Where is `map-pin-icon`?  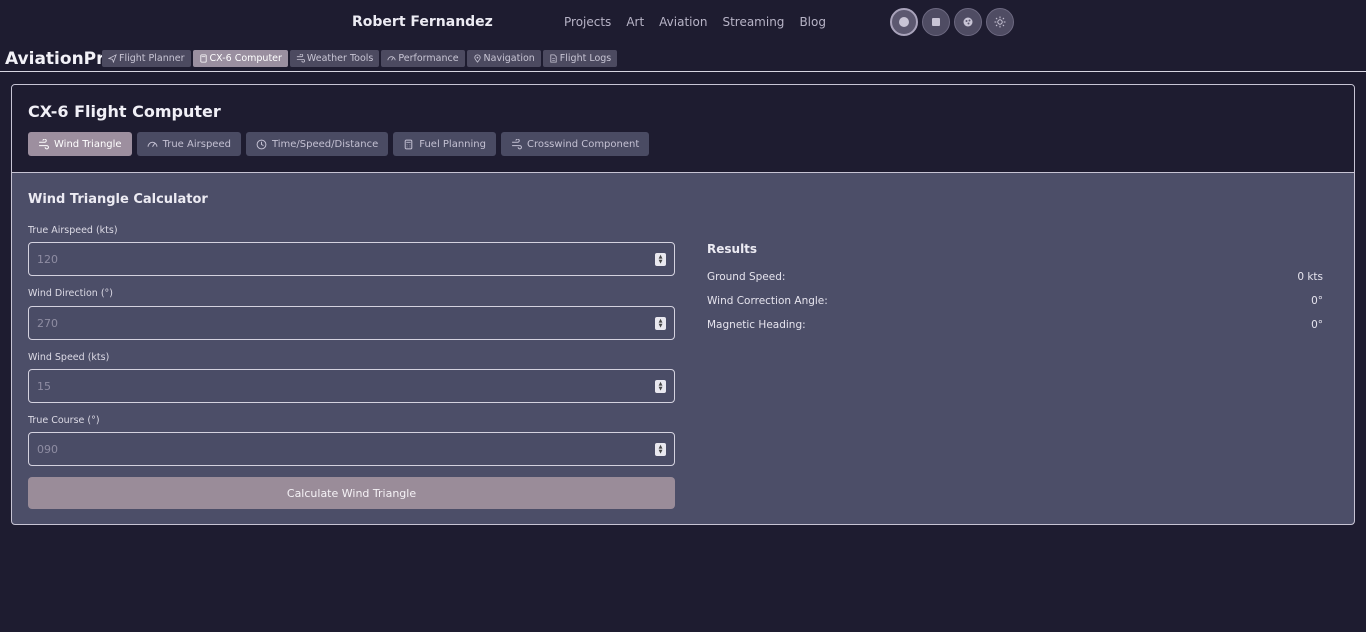 map-pin-icon is located at coordinates (477, 58).